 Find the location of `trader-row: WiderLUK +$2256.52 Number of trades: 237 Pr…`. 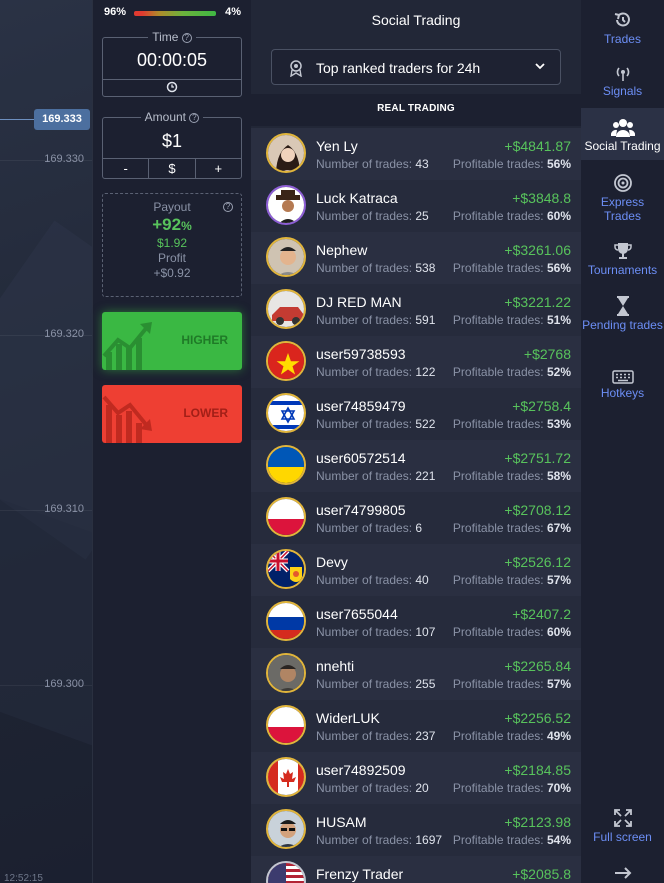

trader-row: WiderLUK +$2256.52 Number of trades: 237 Pr… is located at coordinates (416, 726).